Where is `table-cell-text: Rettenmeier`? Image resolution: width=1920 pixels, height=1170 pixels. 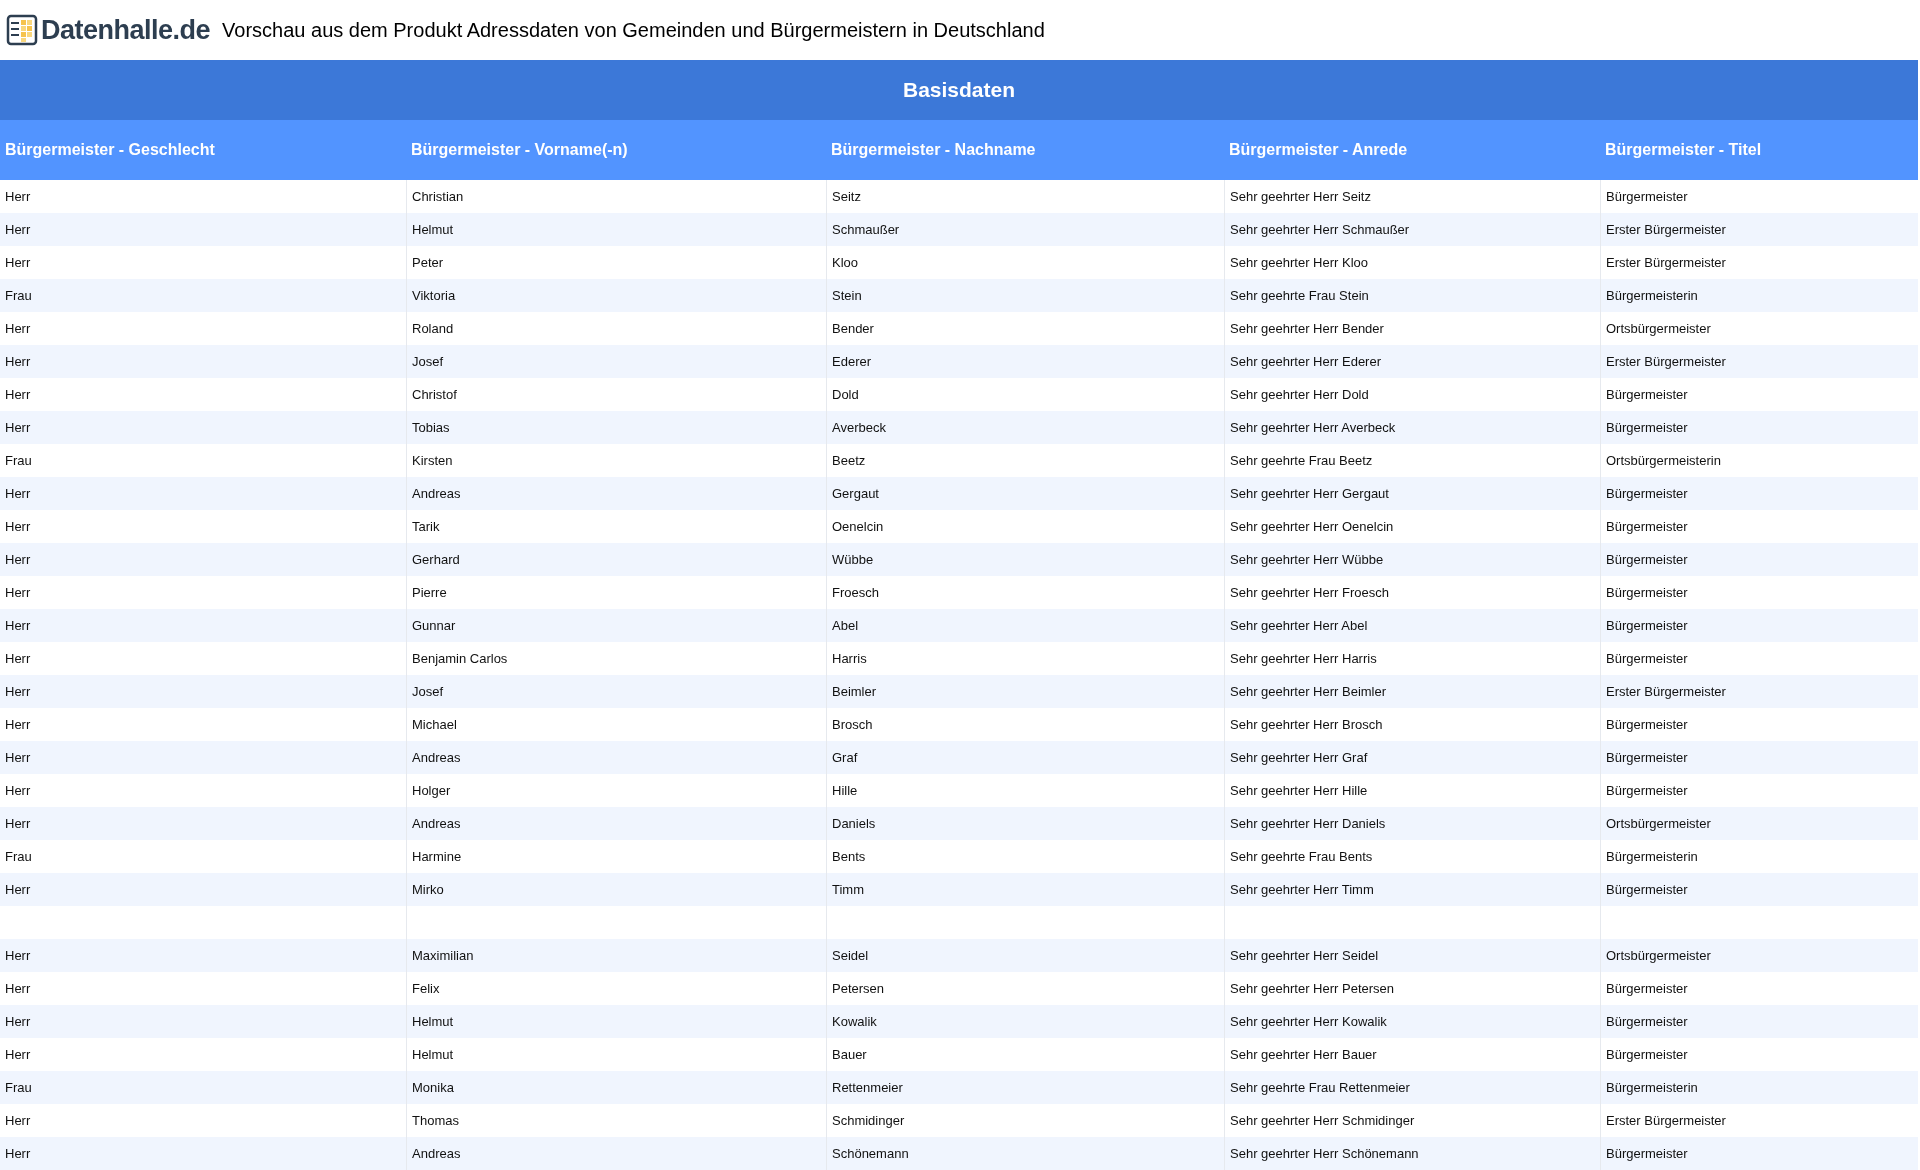
table-cell-text: Rettenmeier is located at coordinates (867, 1087).